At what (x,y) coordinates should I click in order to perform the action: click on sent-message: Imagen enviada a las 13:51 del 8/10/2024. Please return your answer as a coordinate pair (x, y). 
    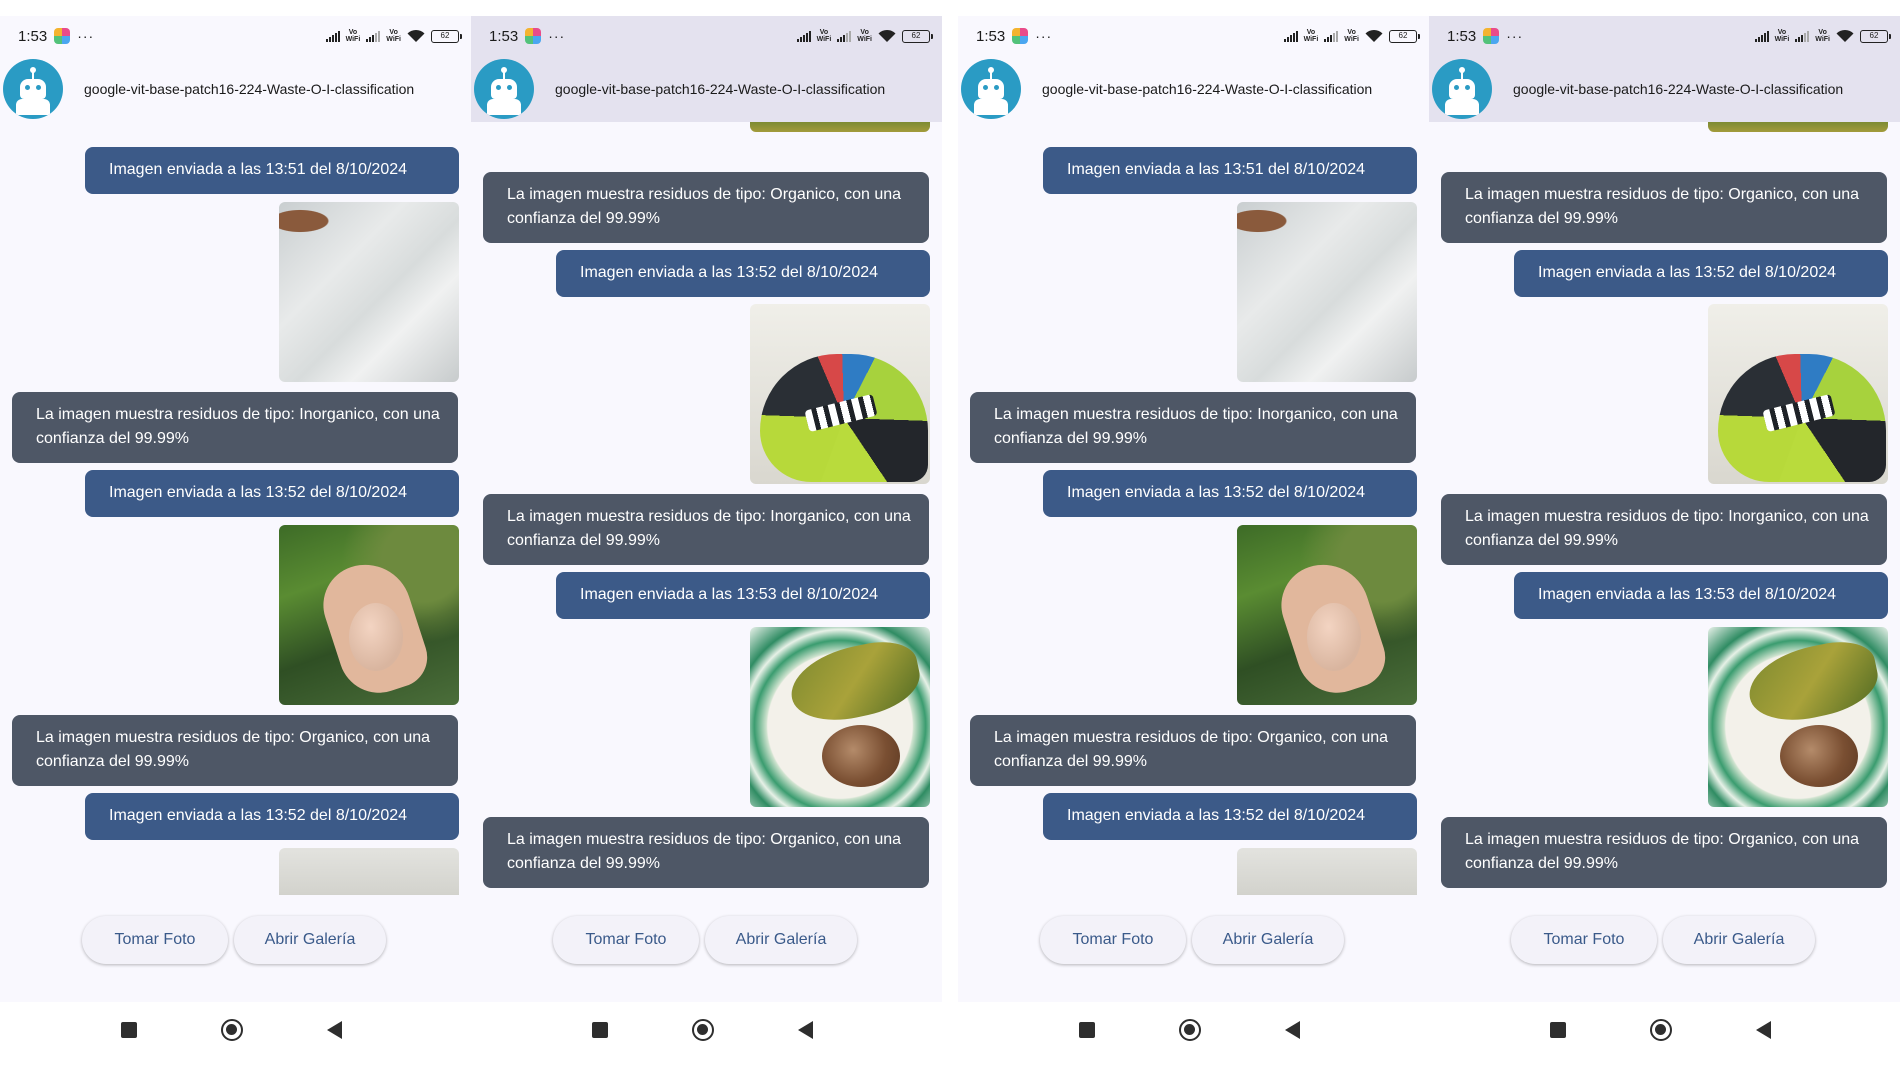
    Looking at the image, I should click on (1230, 170).